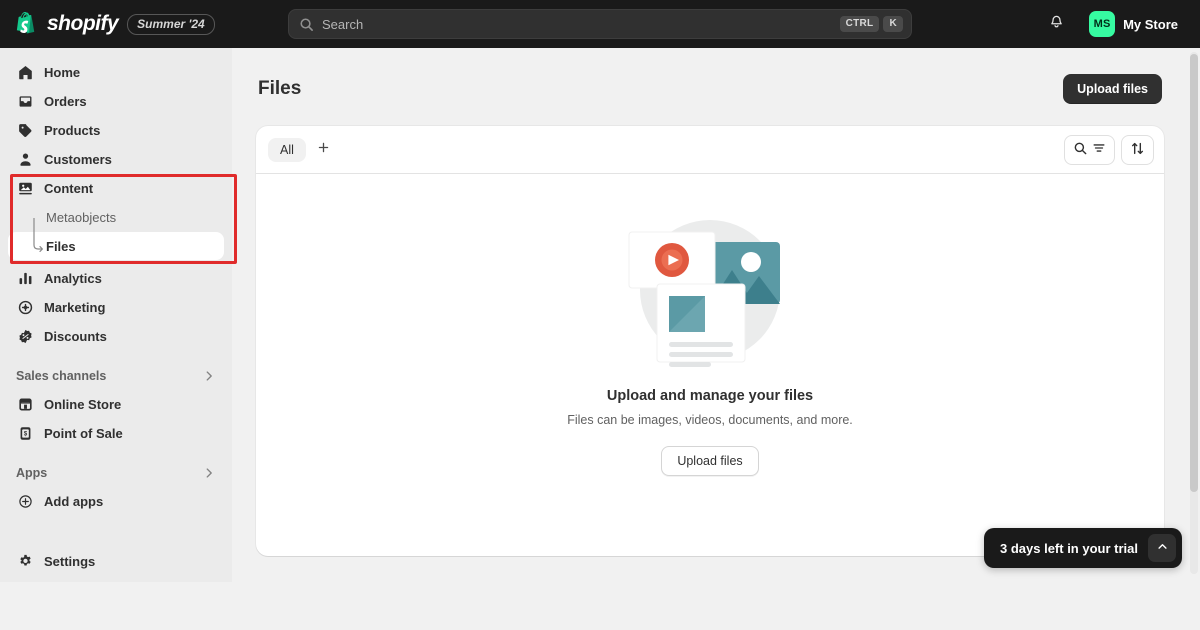  I want to click on search-and-filter-button, so click(1089, 149).